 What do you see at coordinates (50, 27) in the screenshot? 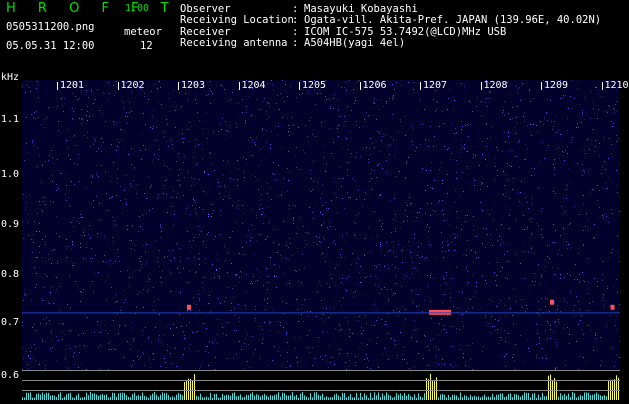
I see `file-name: 0505311200.png` at bounding box center [50, 27].